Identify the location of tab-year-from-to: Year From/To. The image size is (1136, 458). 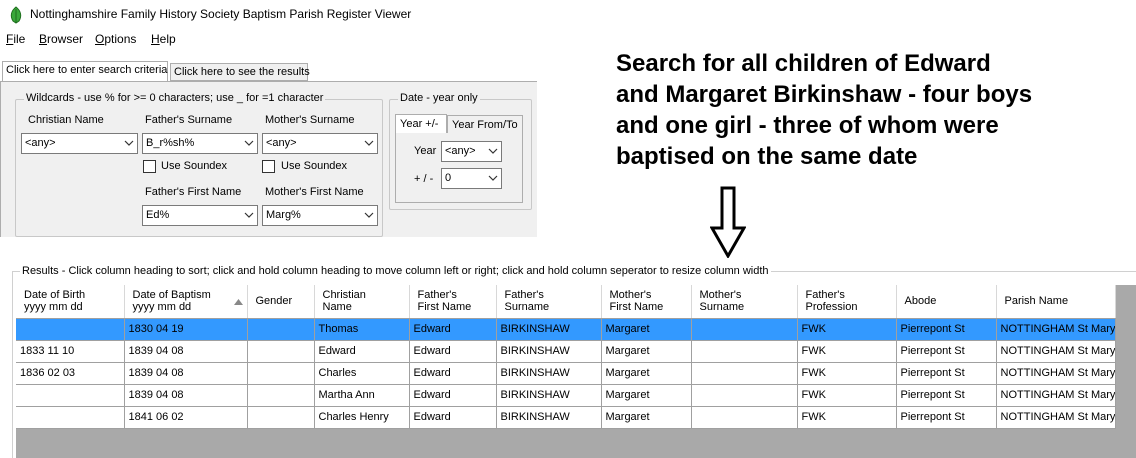
(485, 125).